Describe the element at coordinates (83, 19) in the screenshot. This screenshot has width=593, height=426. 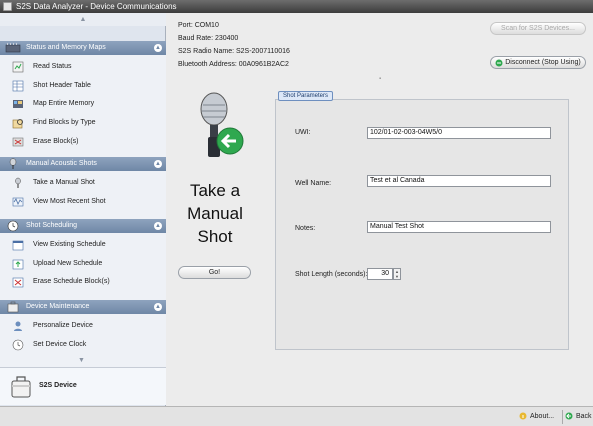
I see `sidebar-scroll-up-button: ▲` at that location.